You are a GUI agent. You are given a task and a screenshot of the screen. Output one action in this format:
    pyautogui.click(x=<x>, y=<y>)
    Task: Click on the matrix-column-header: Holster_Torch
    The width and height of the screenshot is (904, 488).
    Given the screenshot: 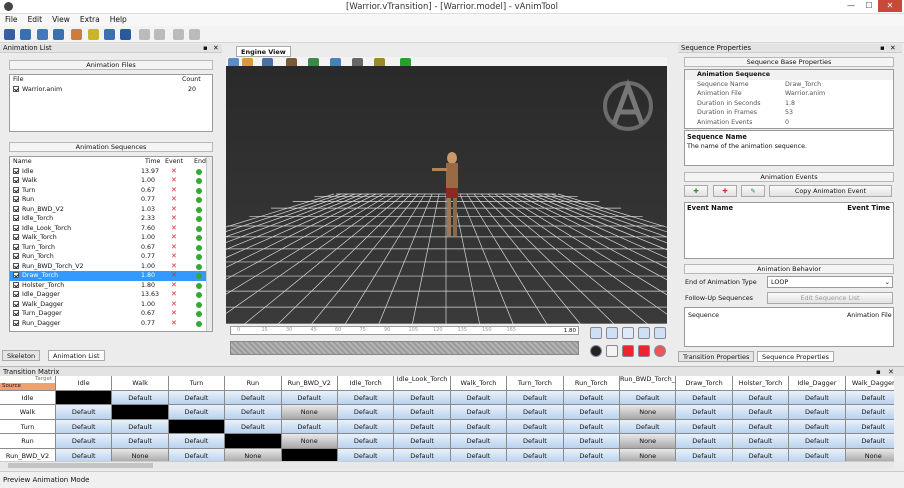 What is the action you would take?
    pyautogui.click(x=761, y=383)
    